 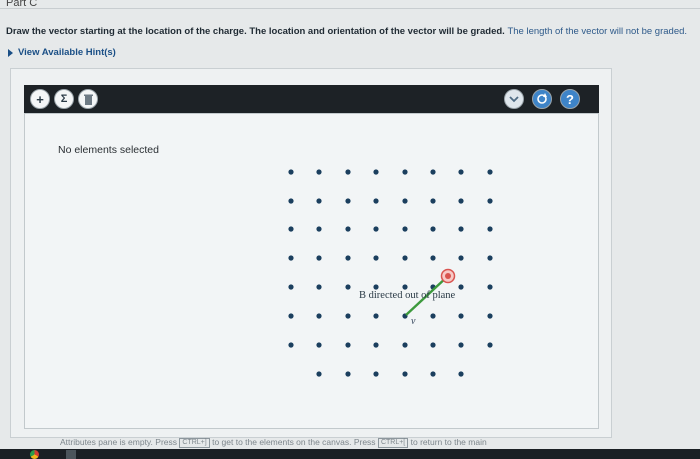 I want to click on status-text-1: Attributes pane is empty. Press, so click(x=119, y=442).